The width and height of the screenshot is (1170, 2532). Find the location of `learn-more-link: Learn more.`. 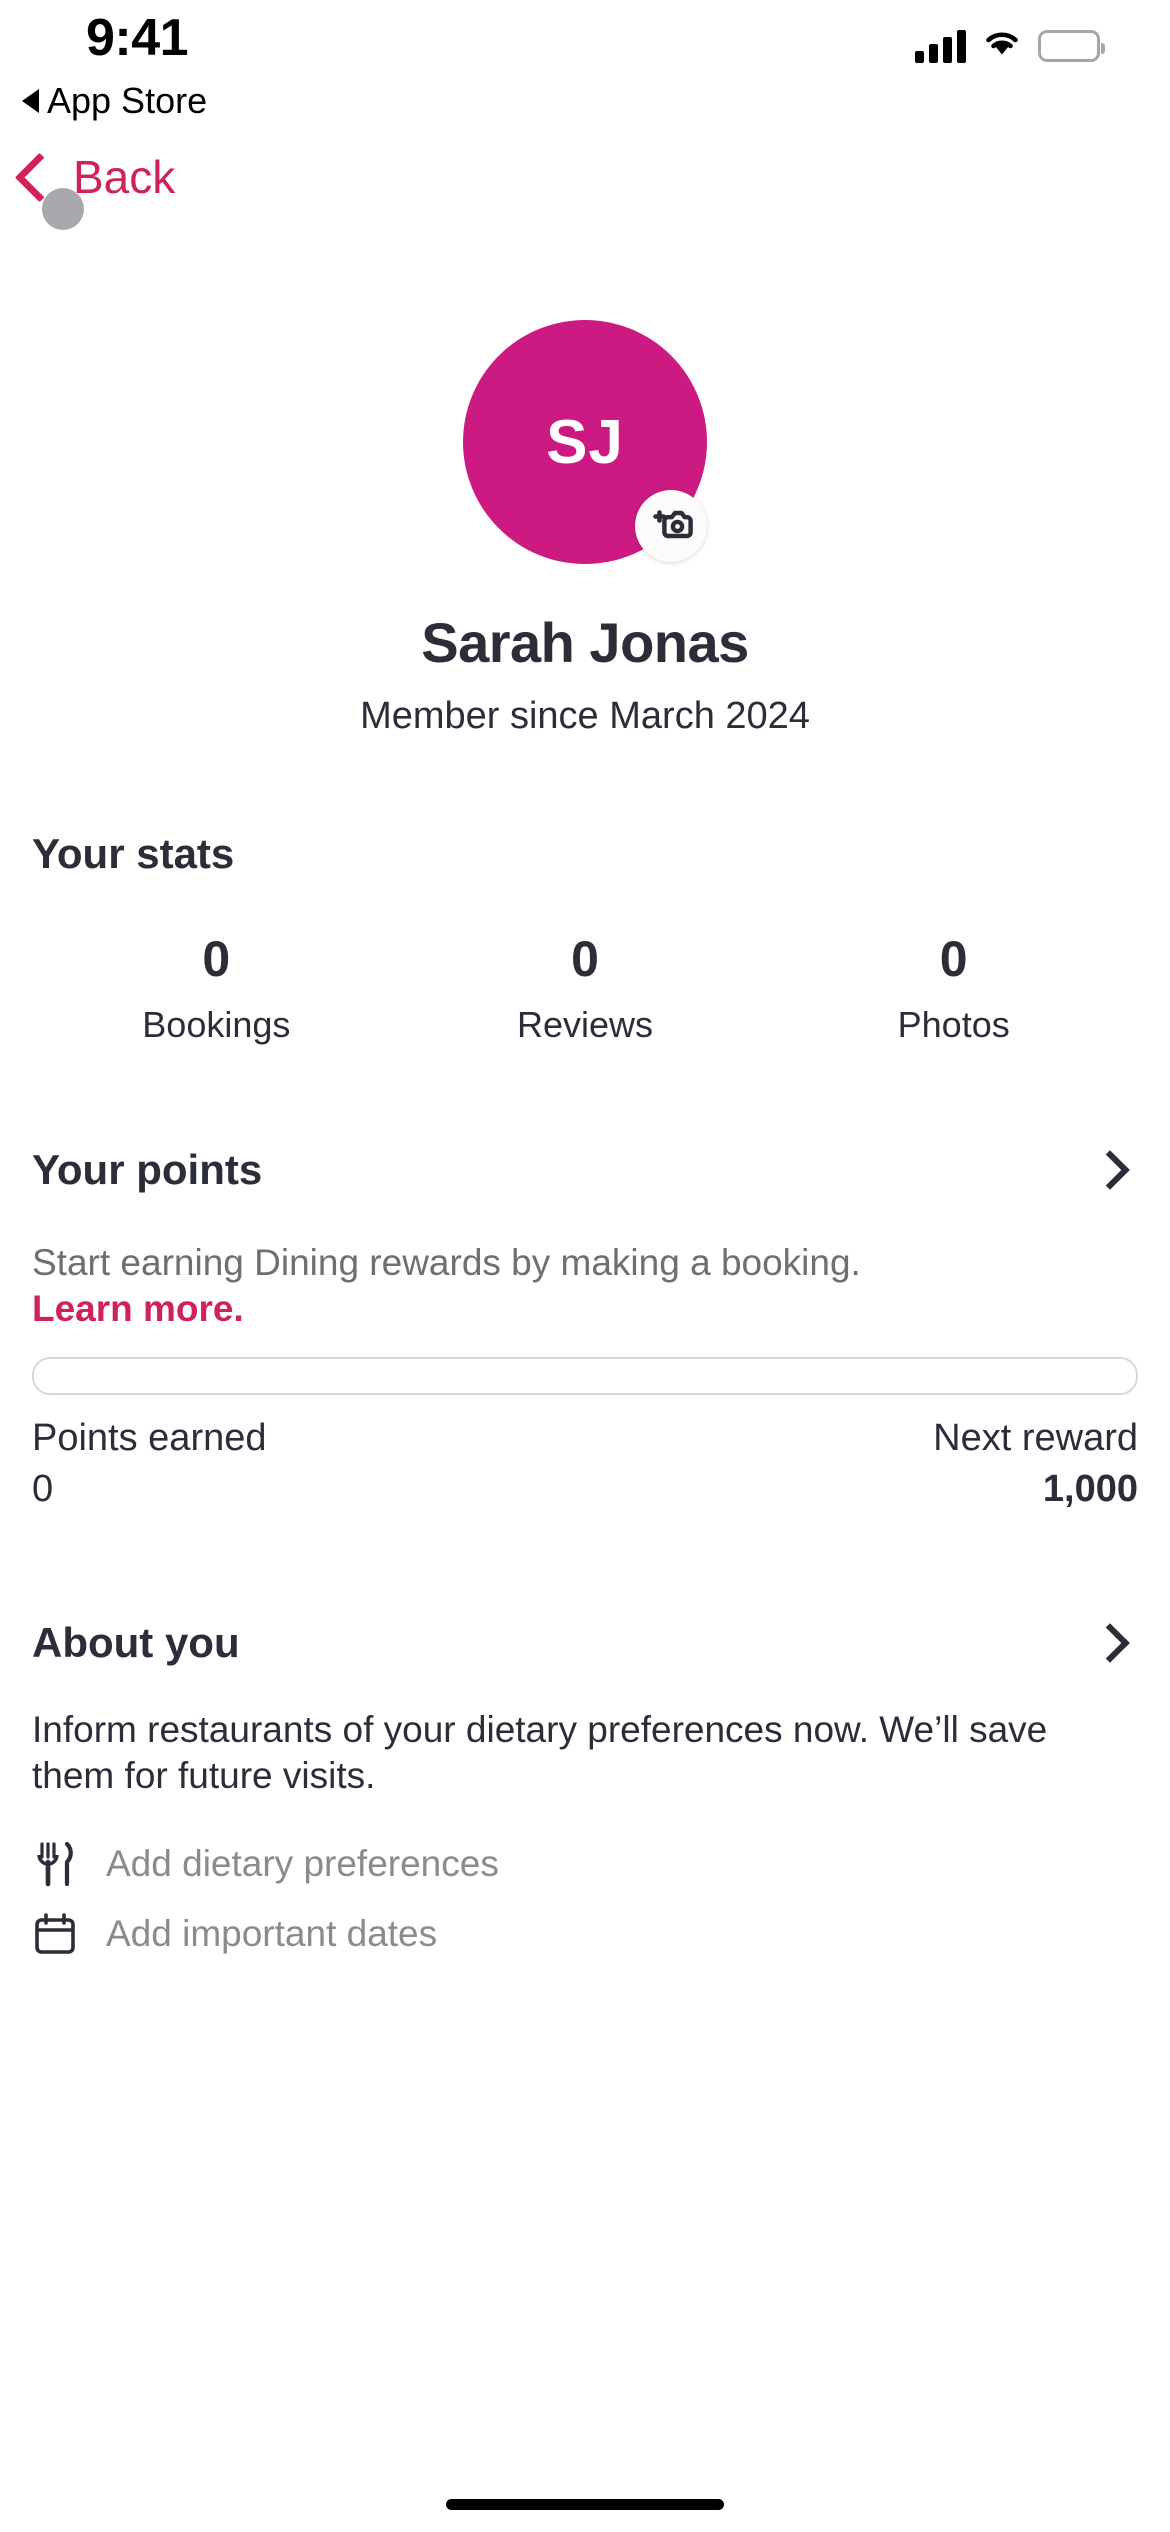

learn-more-link: Learn more. is located at coordinates (585, 1309).